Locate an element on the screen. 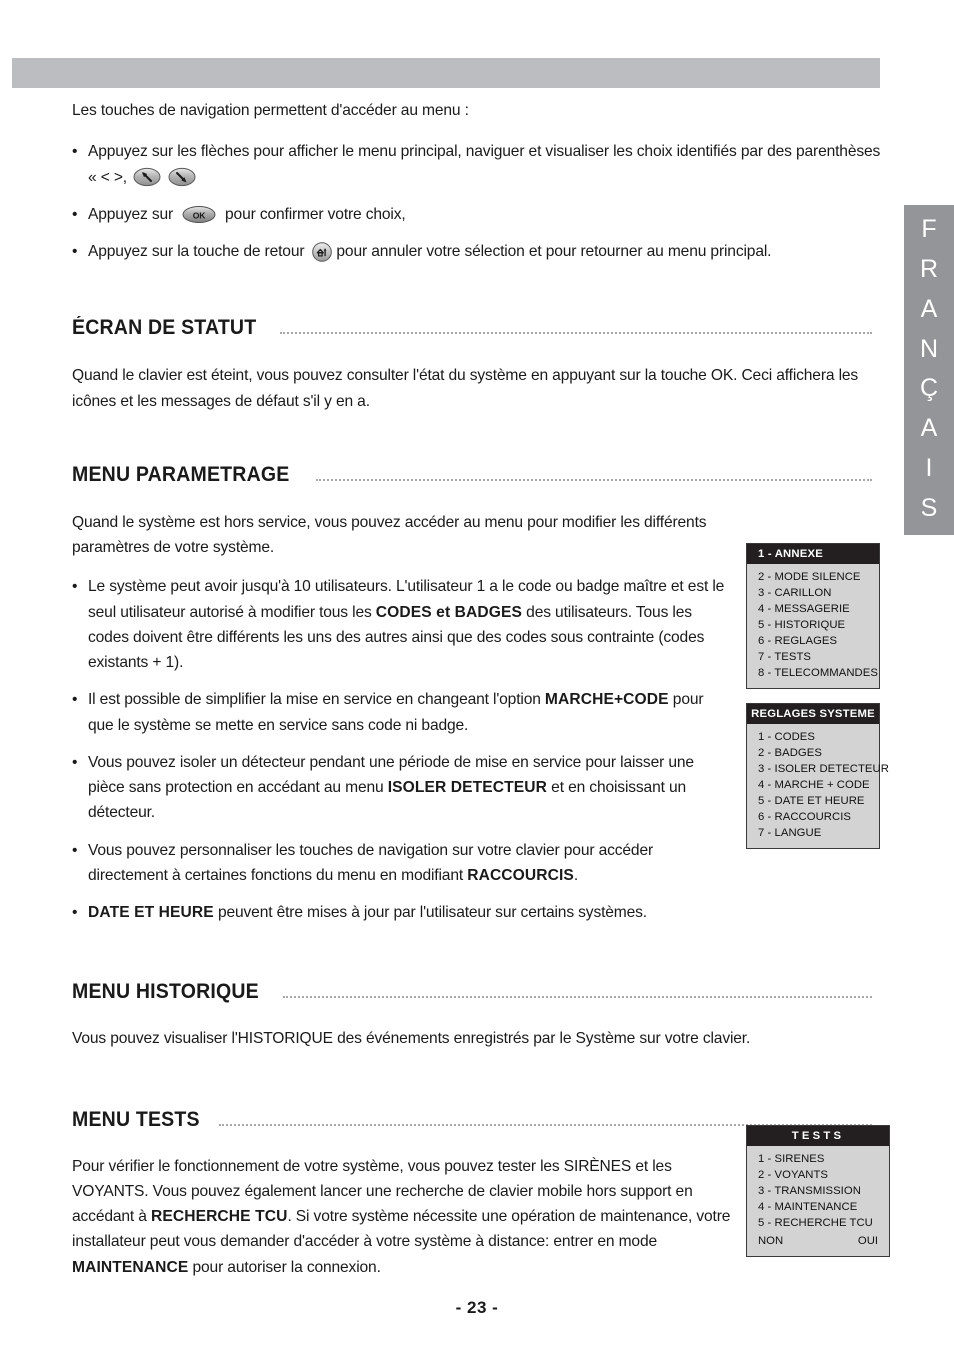 Image resolution: width=954 pixels, height=1352 pixels. lcd-menu-item: 5 - DATE ET HEURE is located at coordinates (811, 801).